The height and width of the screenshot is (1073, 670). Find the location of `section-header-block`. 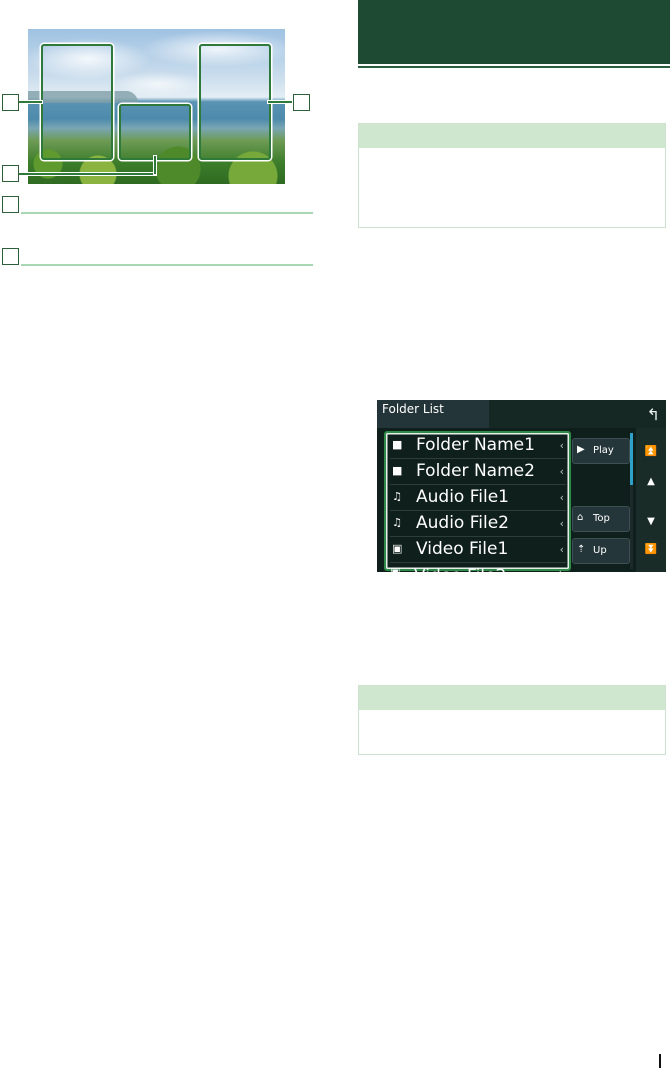

section-header-block is located at coordinates (514, 32).